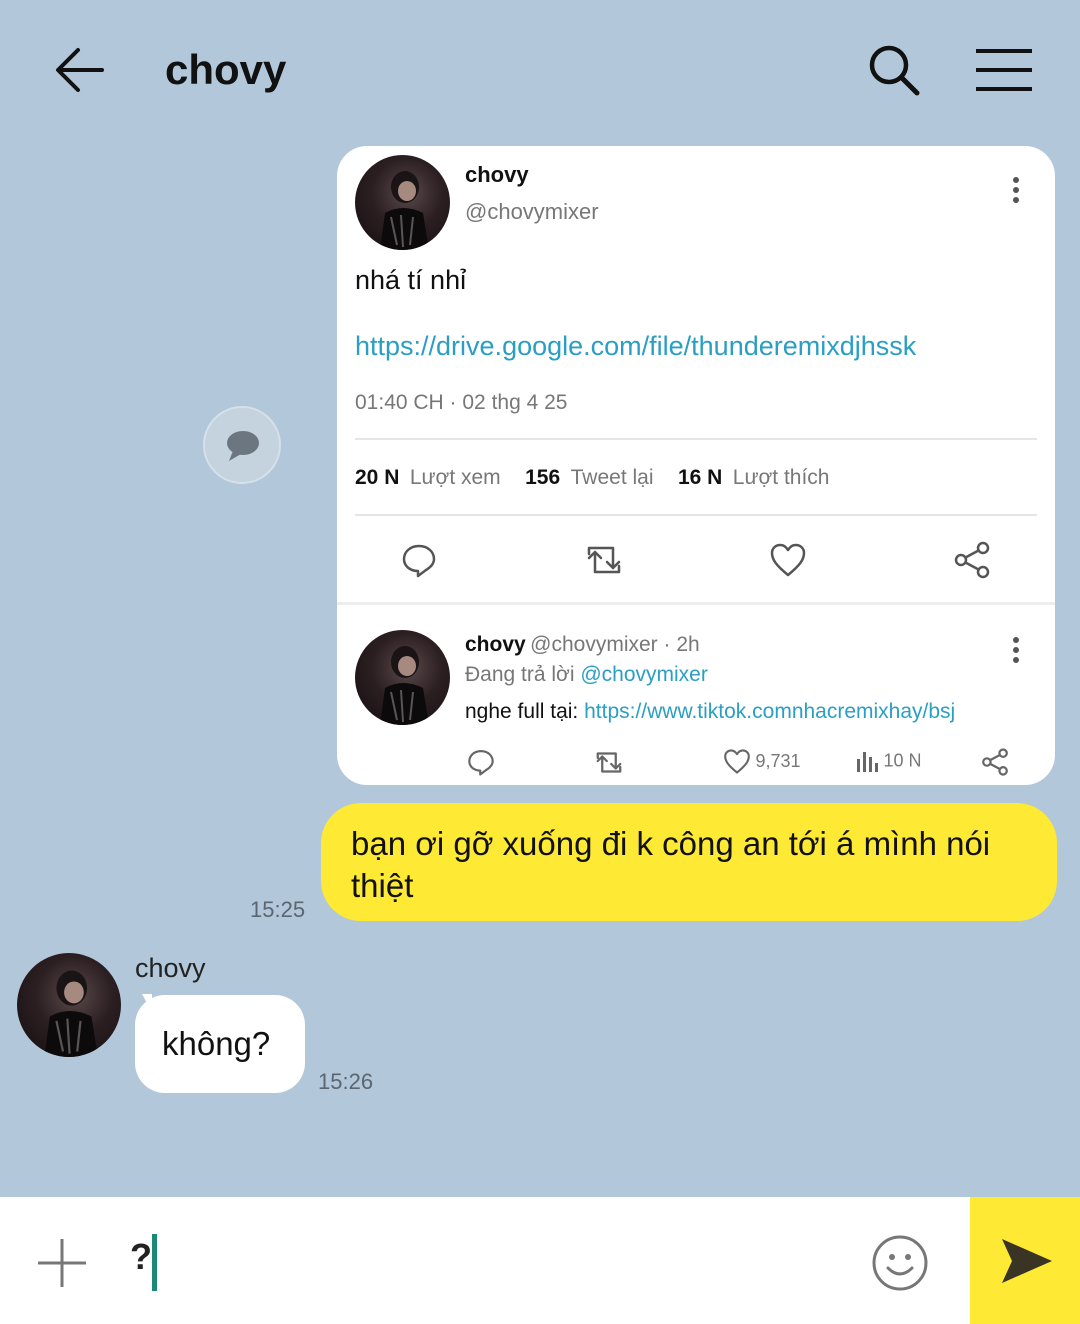 Image resolution: width=1080 pixels, height=1324 pixels. What do you see at coordinates (377, 477) in the screenshot?
I see `views-count: 20 N` at bounding box center [377, 477].